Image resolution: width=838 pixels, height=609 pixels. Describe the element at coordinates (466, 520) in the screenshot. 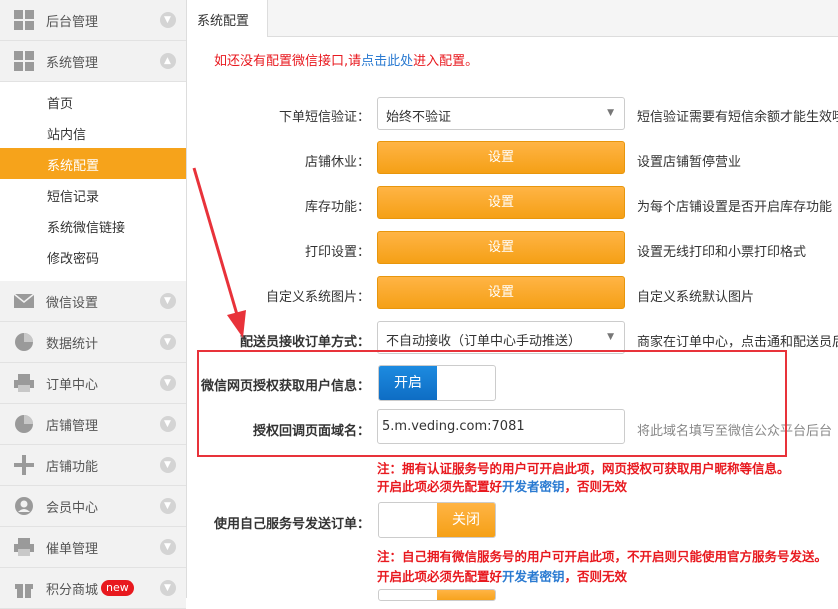

I see `toggle-off: 关闭` at that location.